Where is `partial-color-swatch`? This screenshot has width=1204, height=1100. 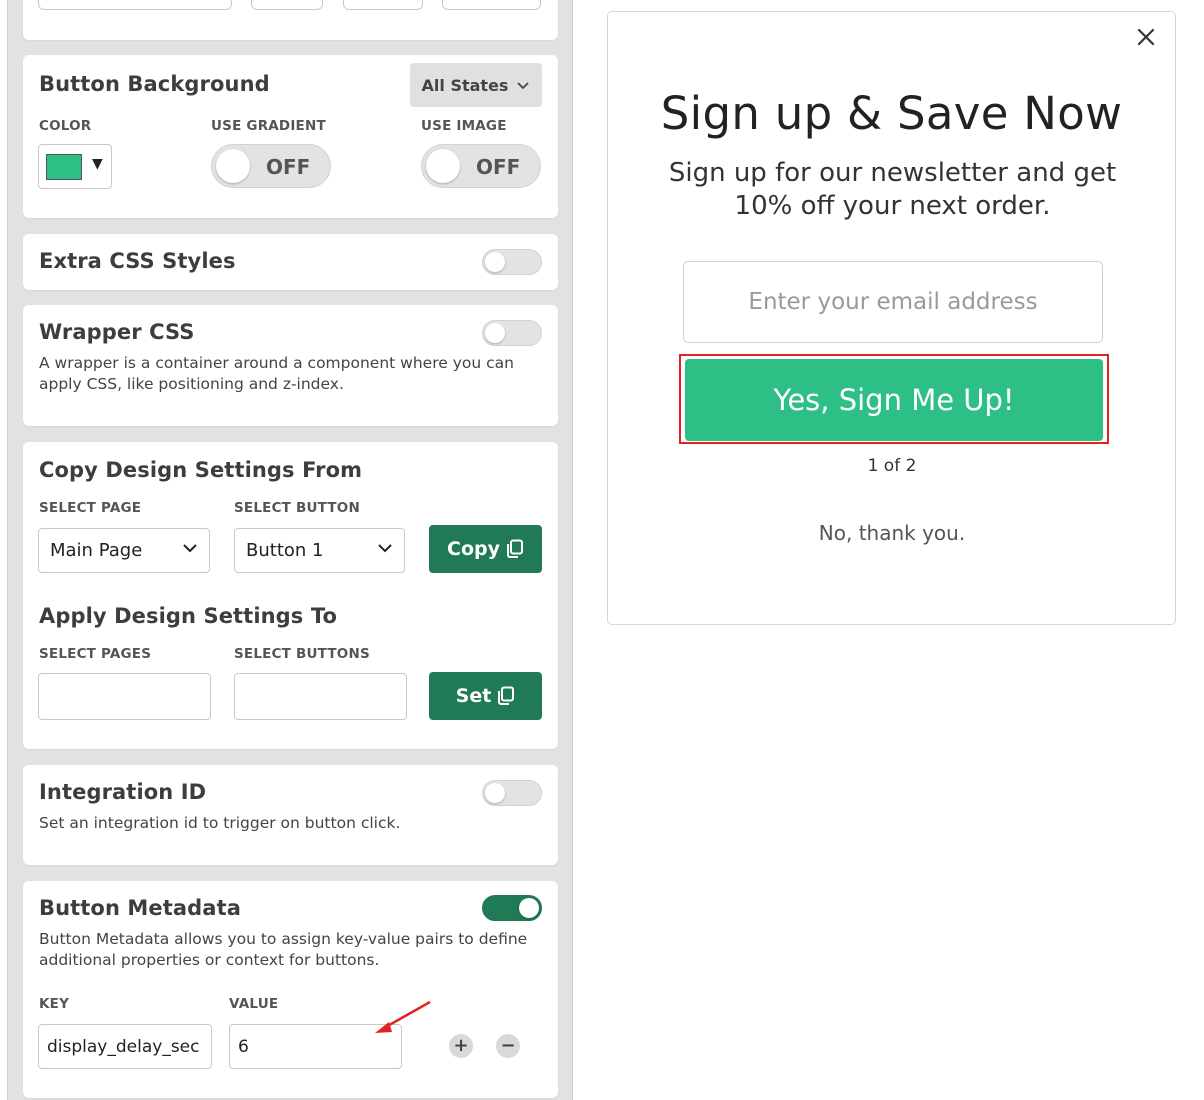 partial-color-swatch is located at coordinates (287, 5).